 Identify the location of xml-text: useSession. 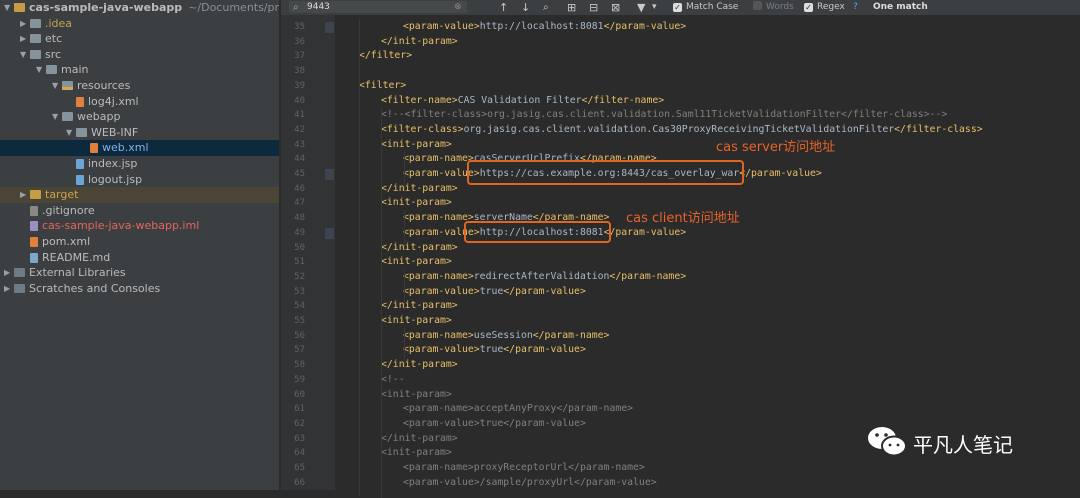
(503, 335).